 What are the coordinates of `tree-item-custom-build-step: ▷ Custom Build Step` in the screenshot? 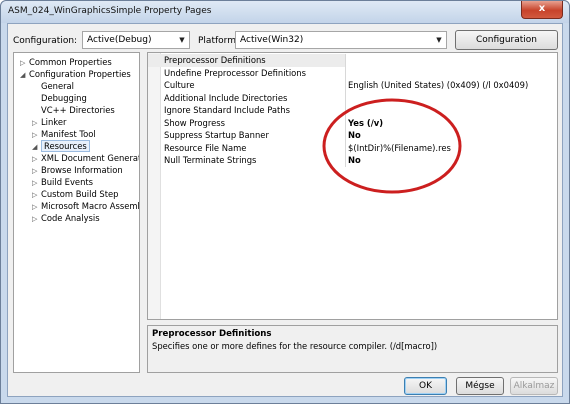 It's located at (75, 194).